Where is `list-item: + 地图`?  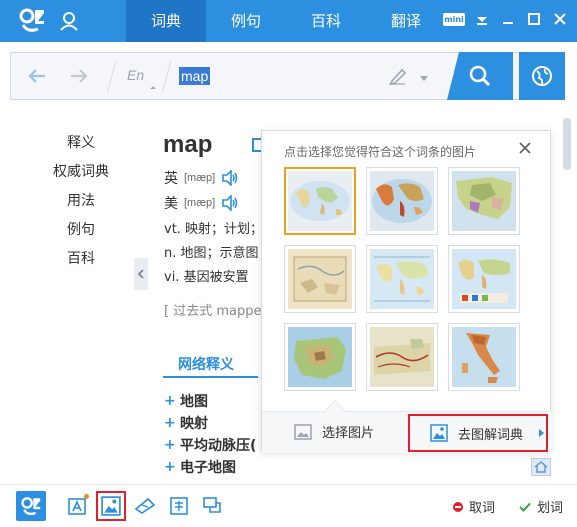 list-item: + 地图 is located at coordinates (210, 401).